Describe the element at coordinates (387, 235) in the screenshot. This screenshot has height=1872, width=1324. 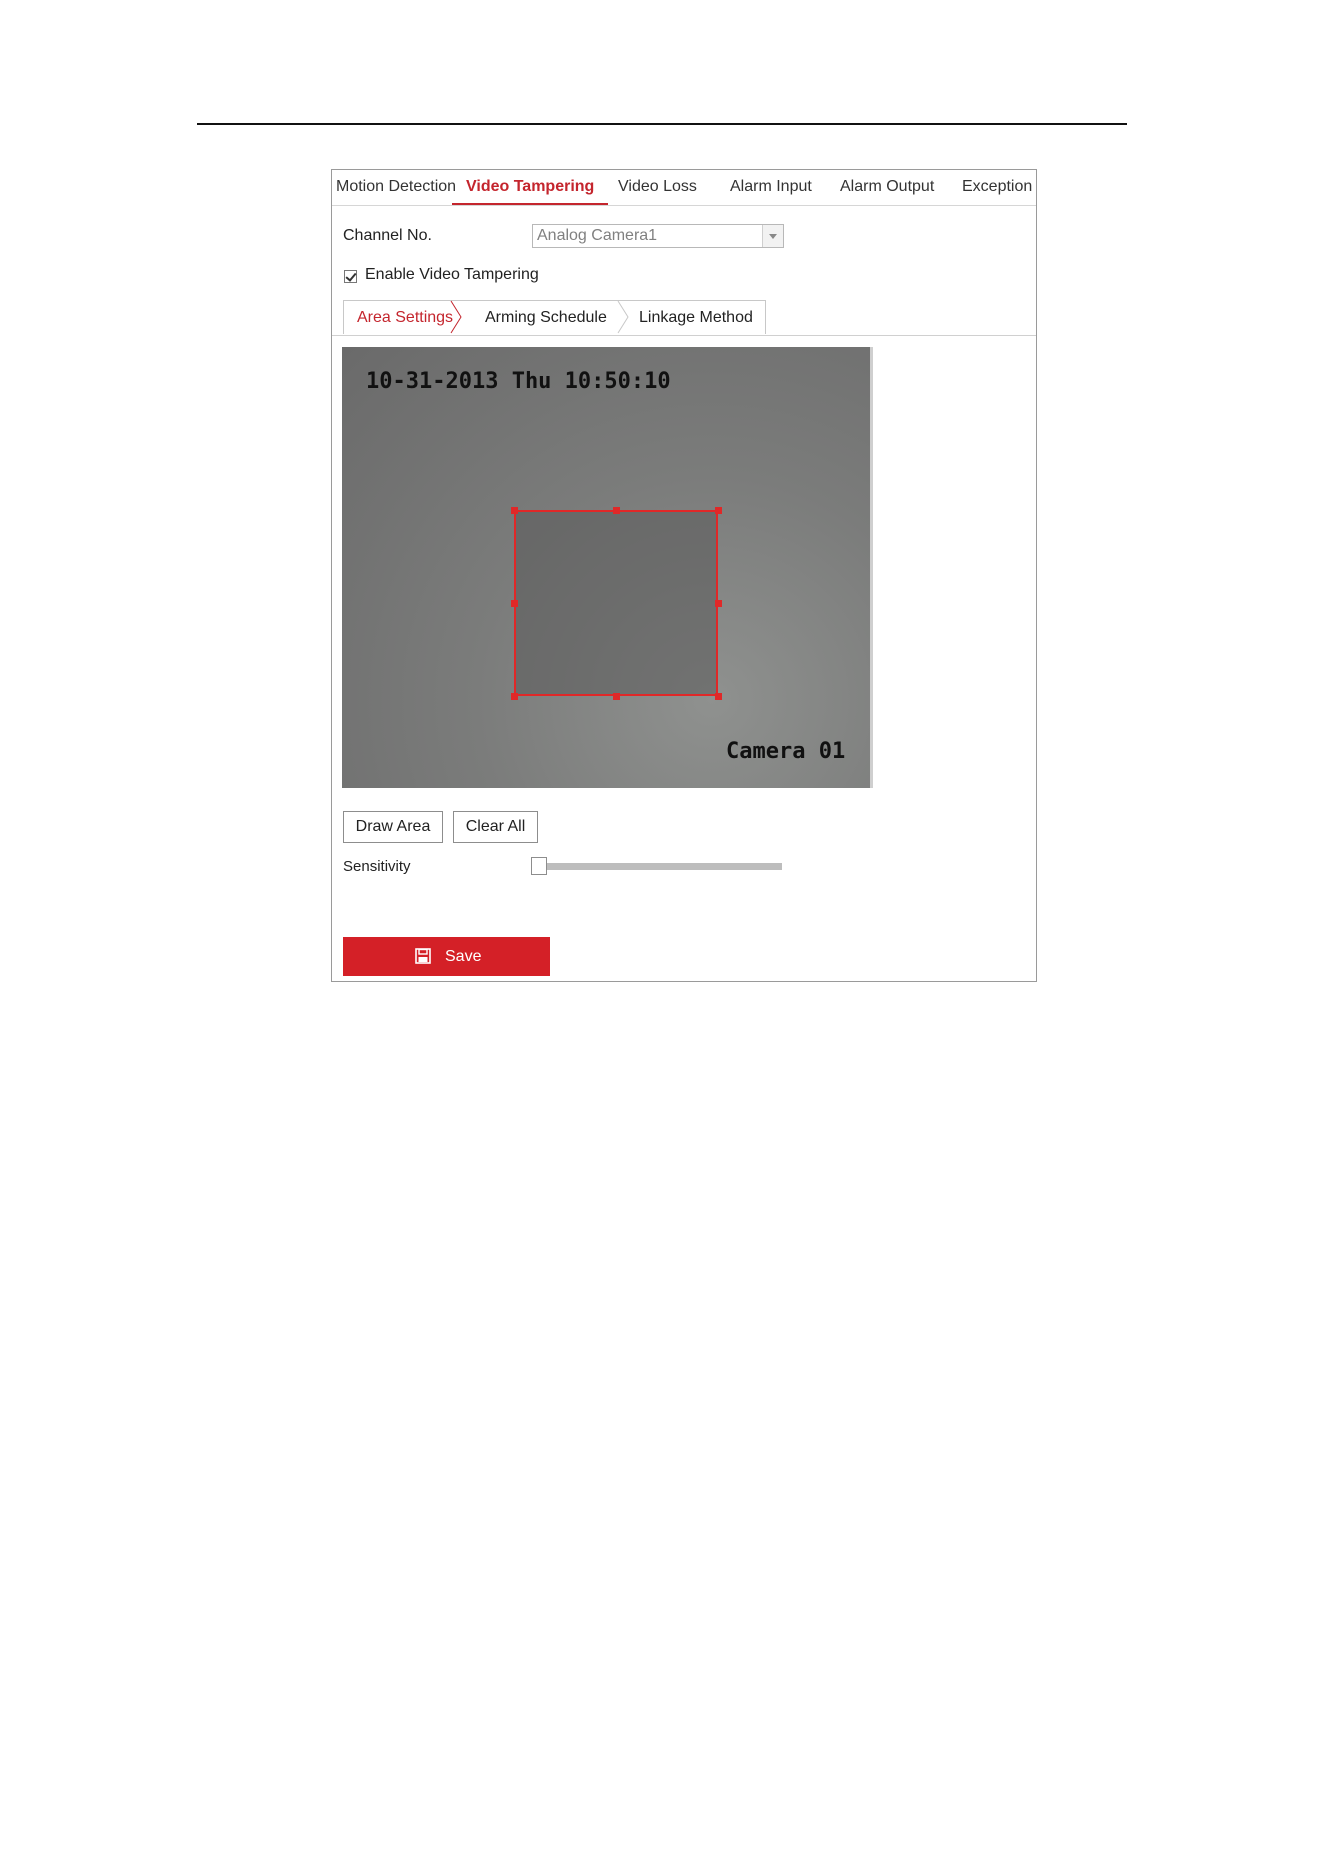
I see `channel-label: Channel No.` at that location.